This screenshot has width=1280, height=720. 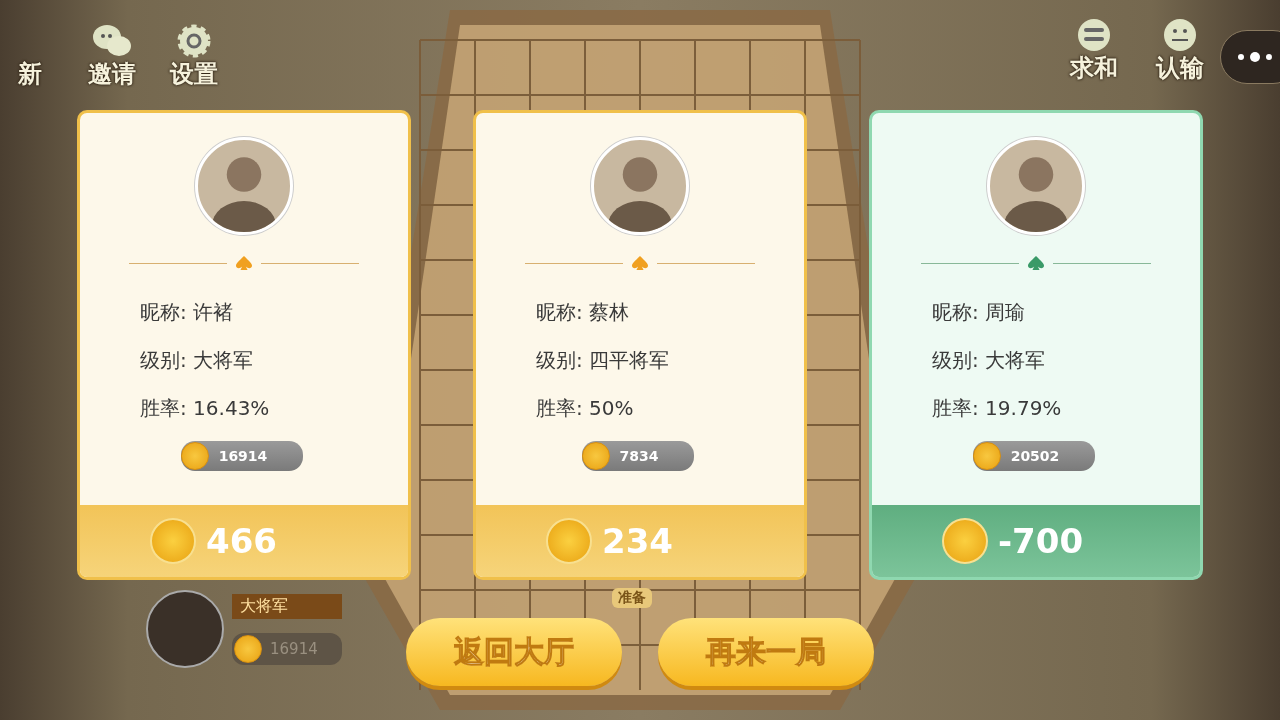 What do you see at coordinates (205, 408) in the screenshot?
I see `winrate-text: 胜率: 16.43%` at bounding box center [205, 408].